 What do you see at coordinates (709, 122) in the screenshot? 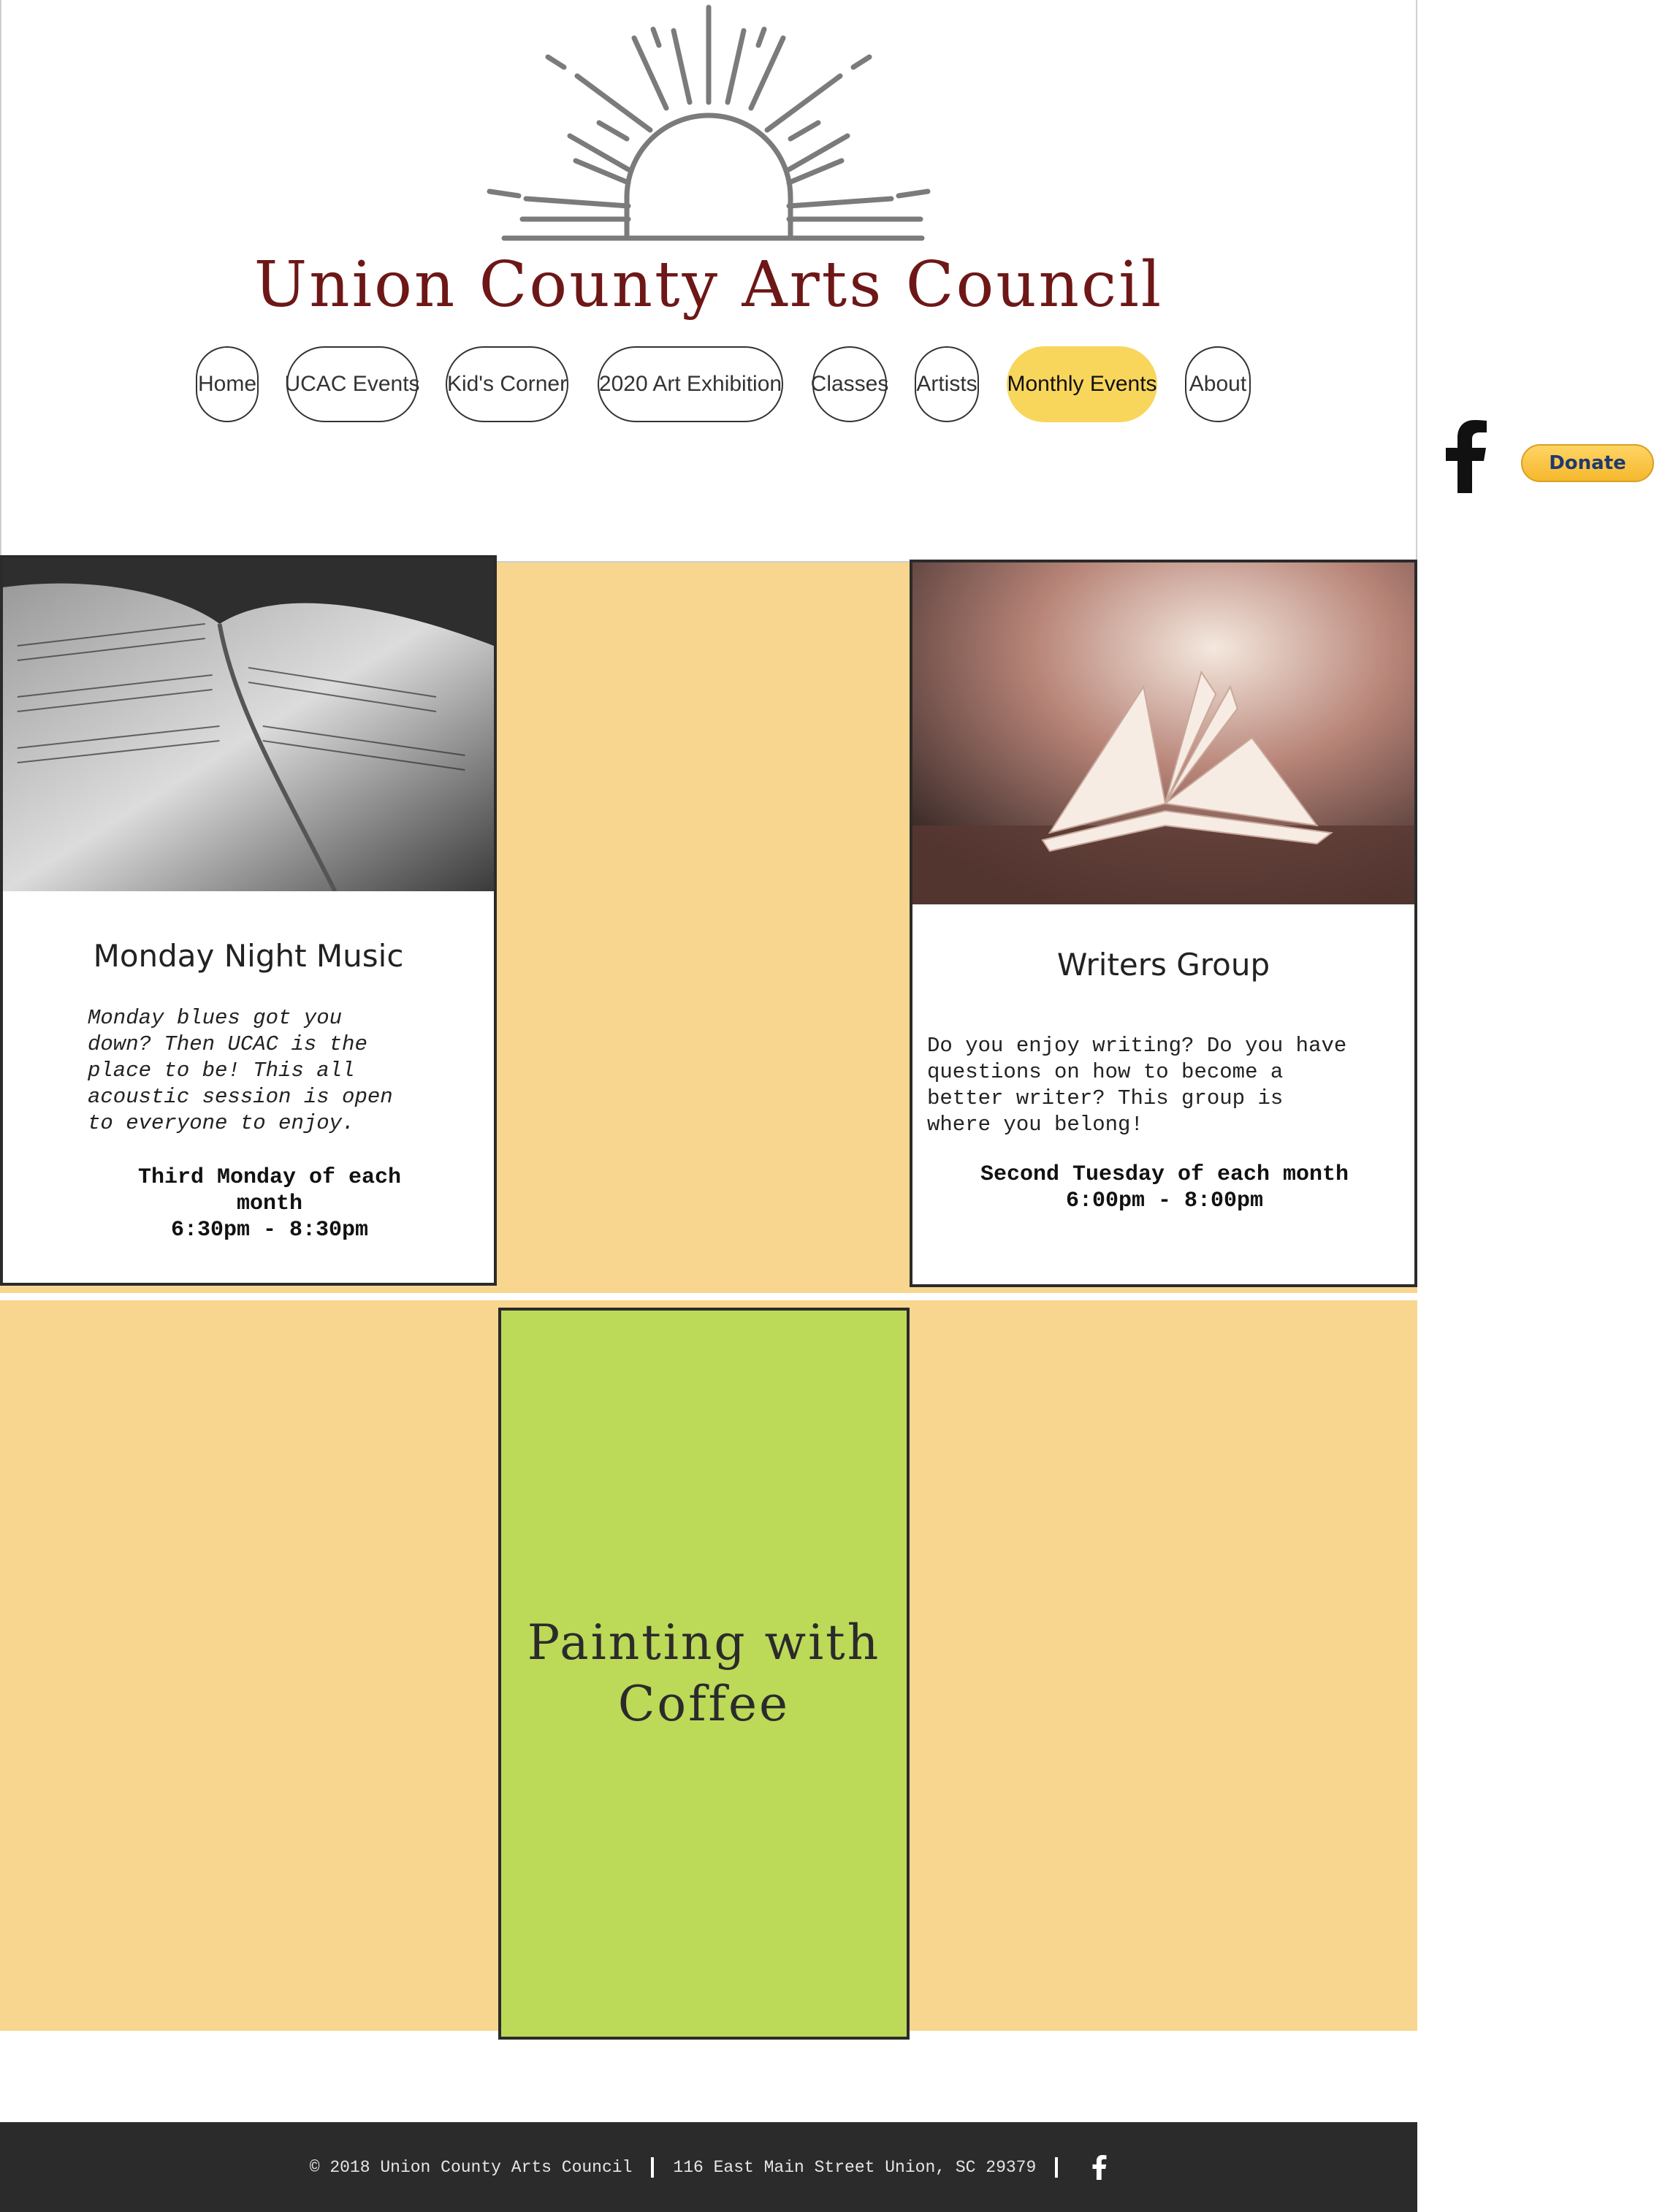
I see `sun-logo` at bounding box center [709, 122].